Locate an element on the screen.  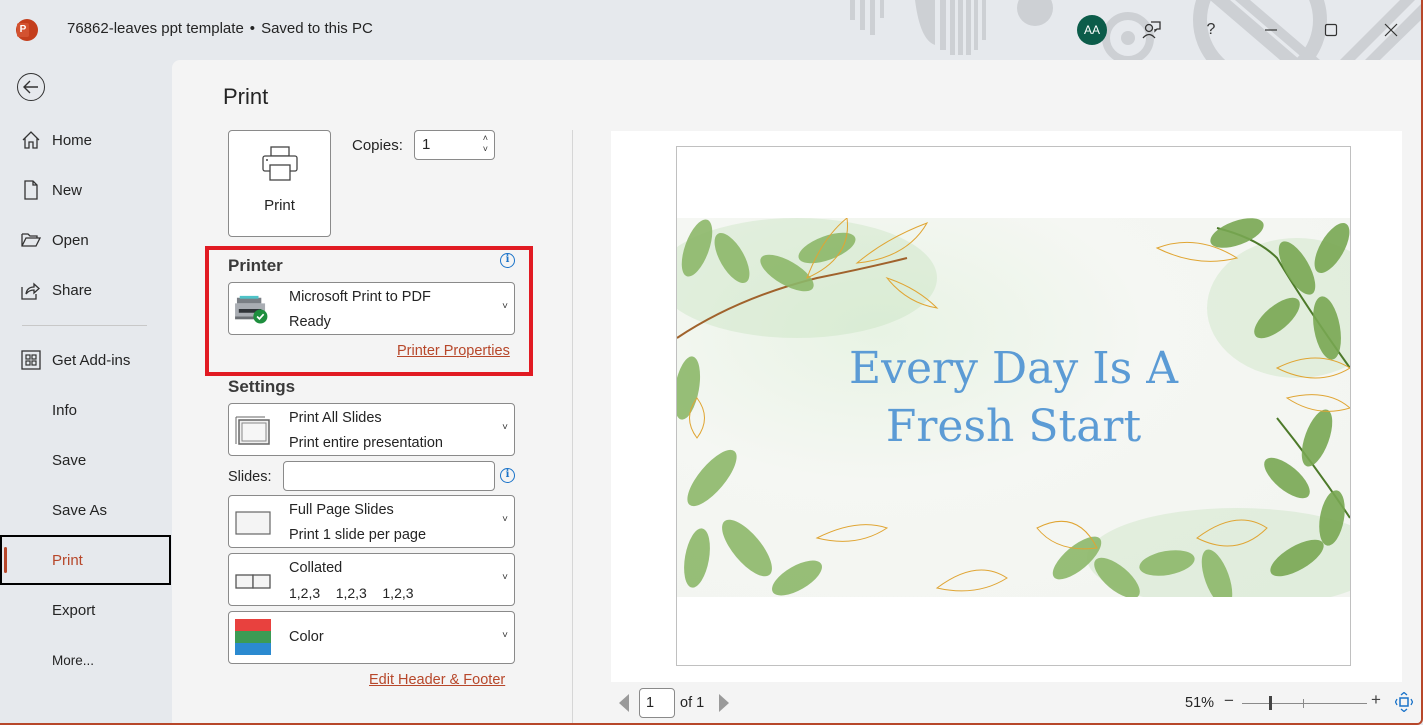
user-avatar: AA is located at coordinates (1092, 30).